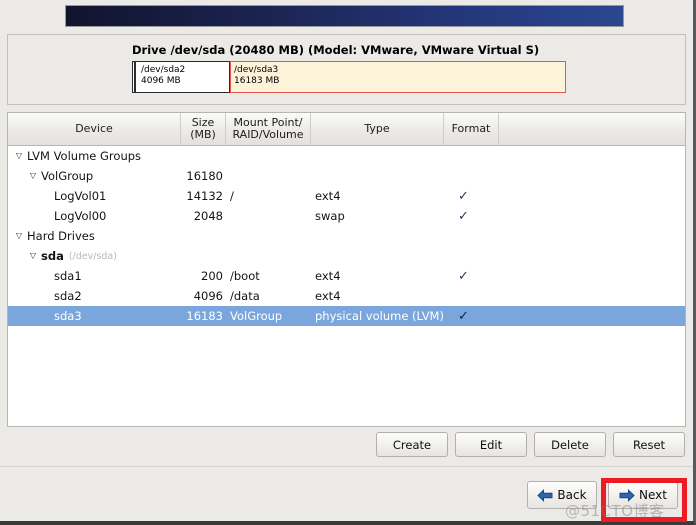  I want to click on column-header-spacer, so click(592, 129).